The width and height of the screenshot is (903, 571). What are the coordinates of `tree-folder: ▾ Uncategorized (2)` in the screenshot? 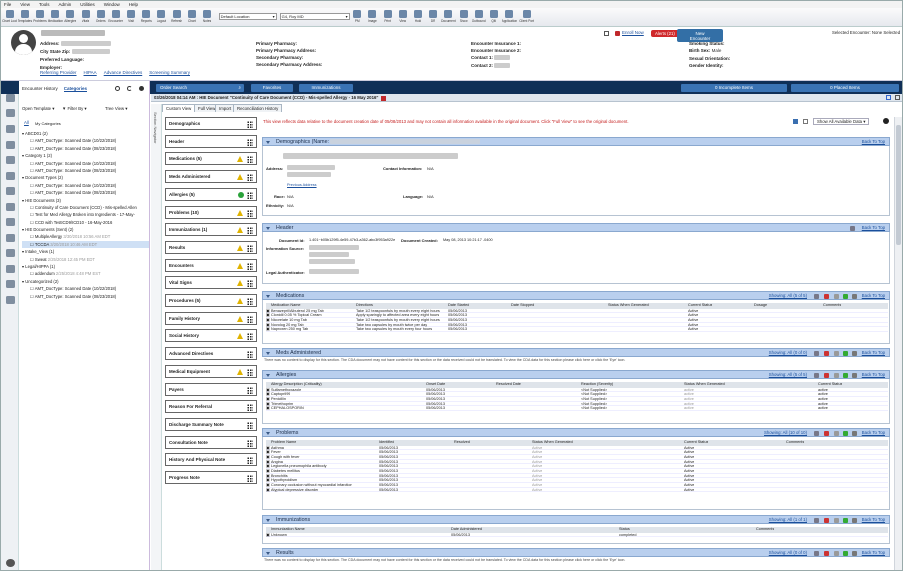 It's located at (85, 281).